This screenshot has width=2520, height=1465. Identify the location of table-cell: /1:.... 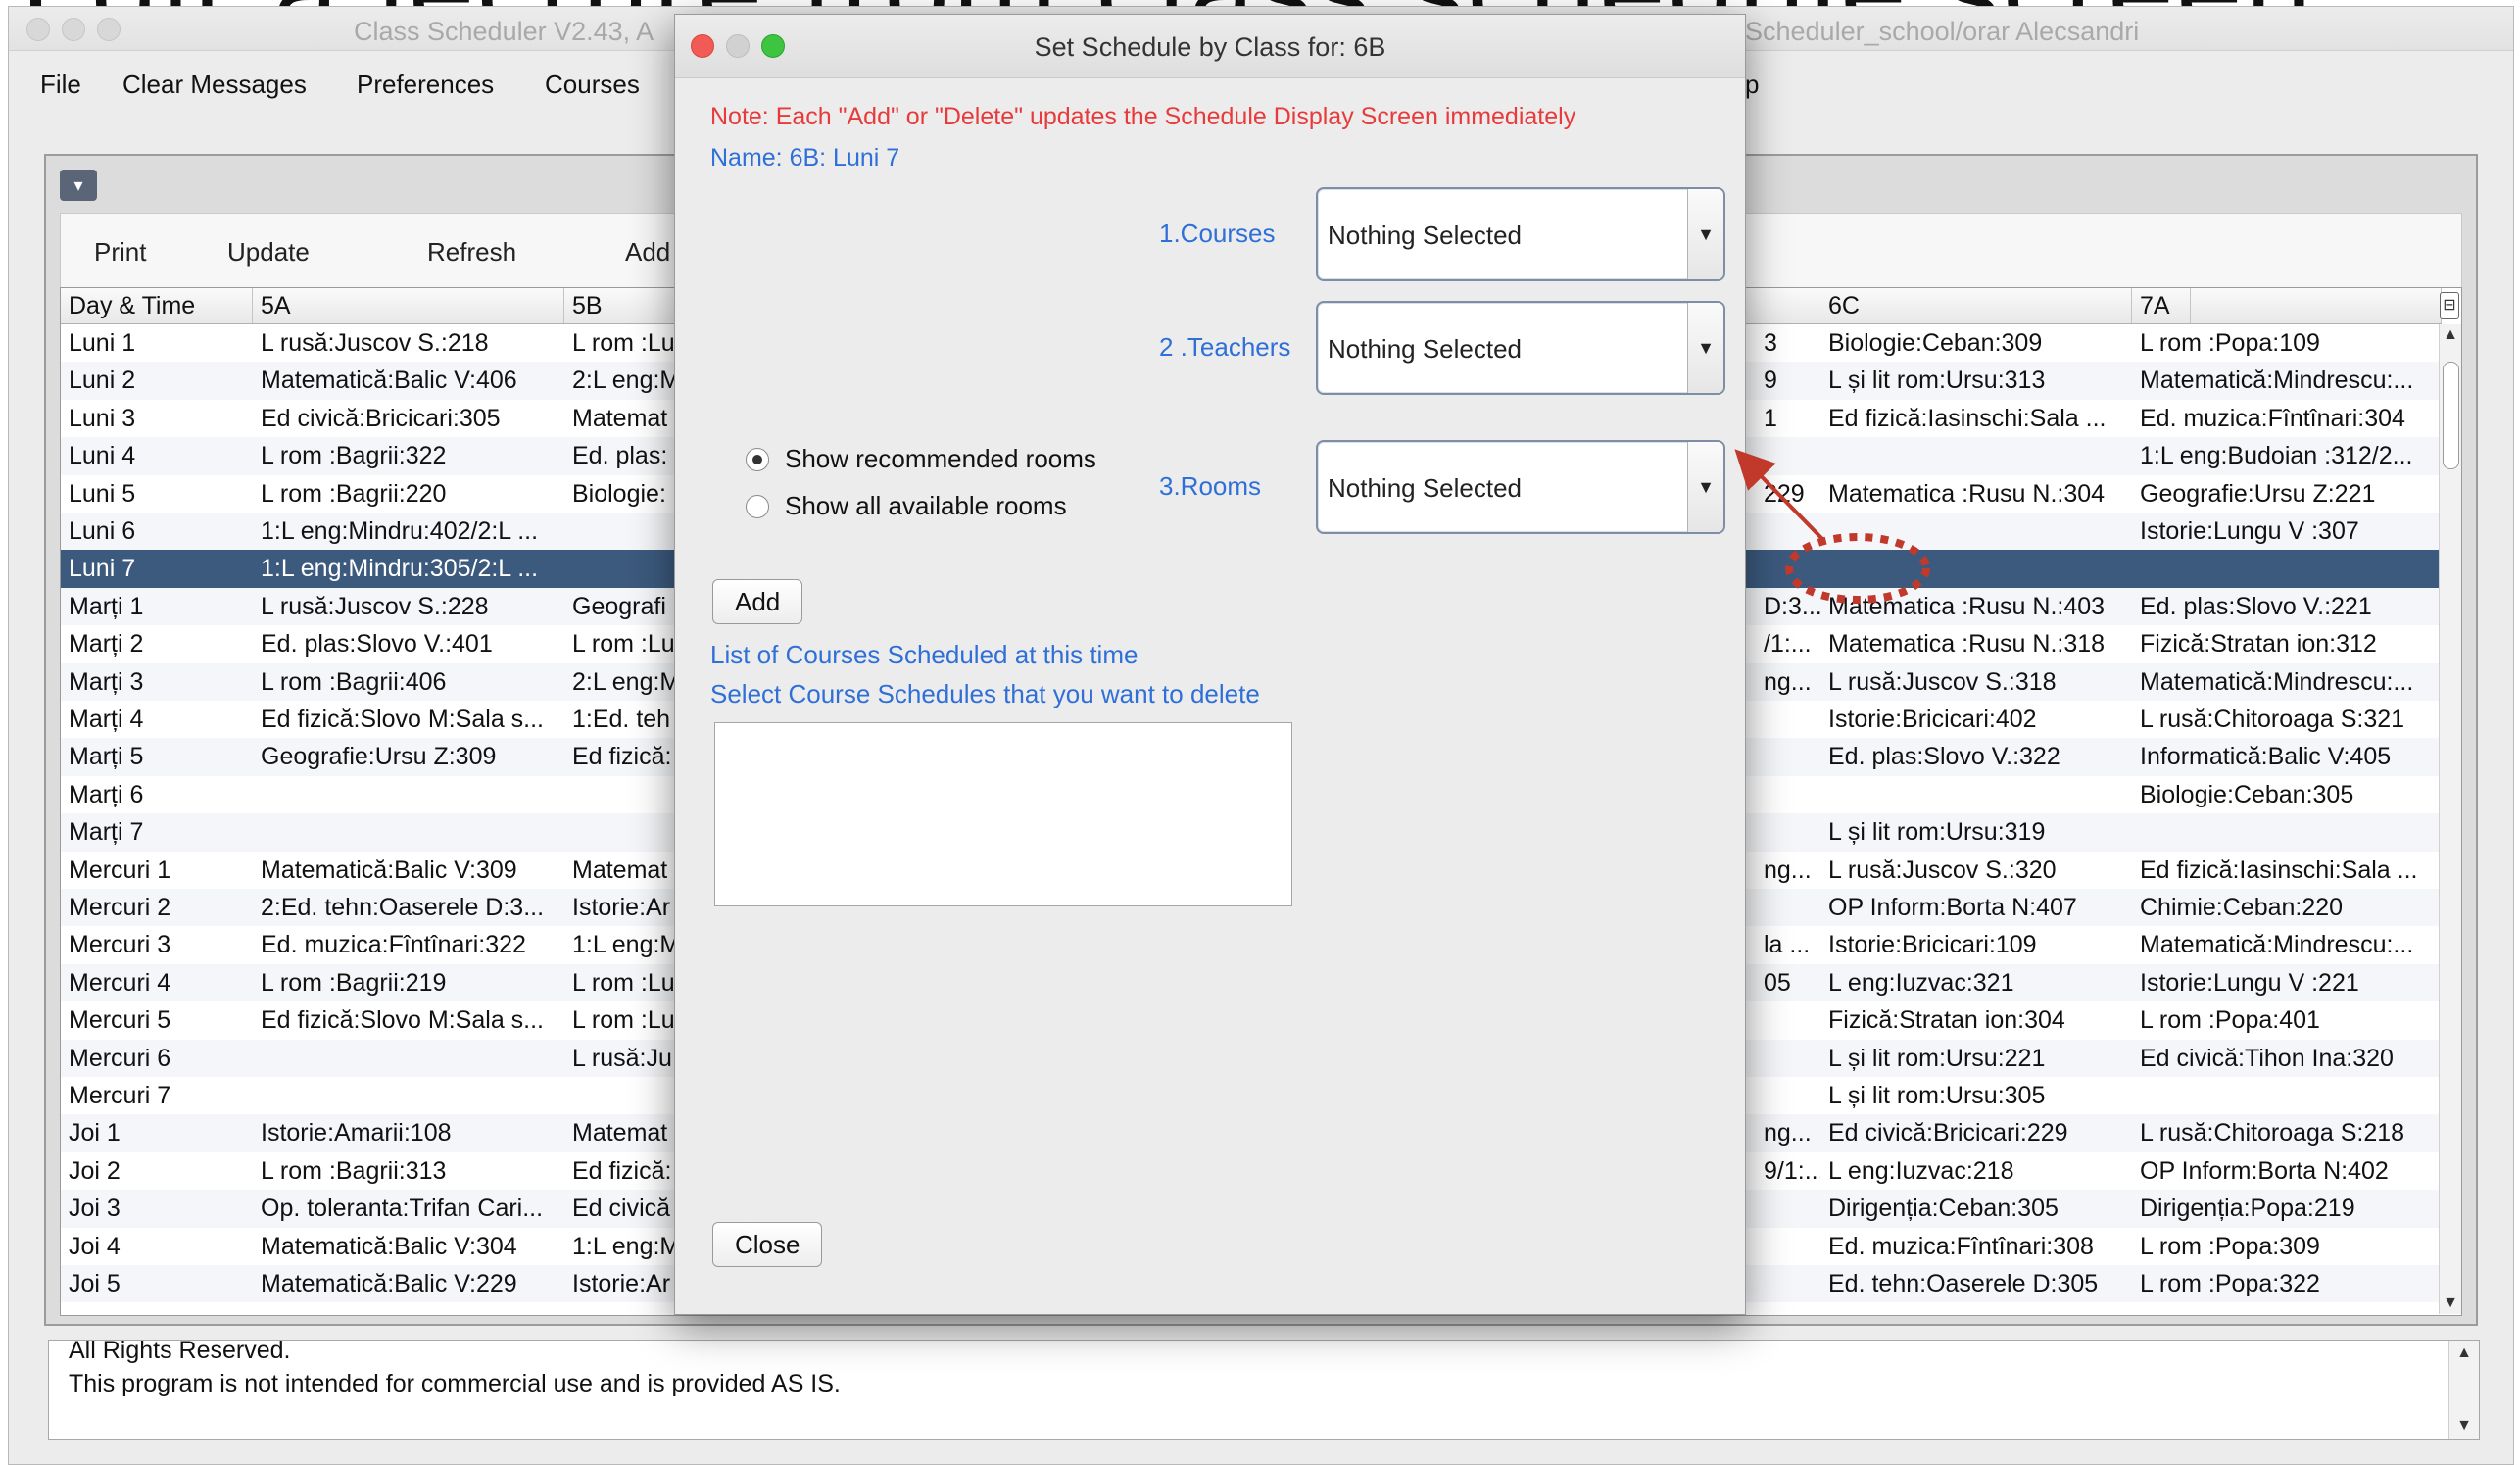
(1788, 644).